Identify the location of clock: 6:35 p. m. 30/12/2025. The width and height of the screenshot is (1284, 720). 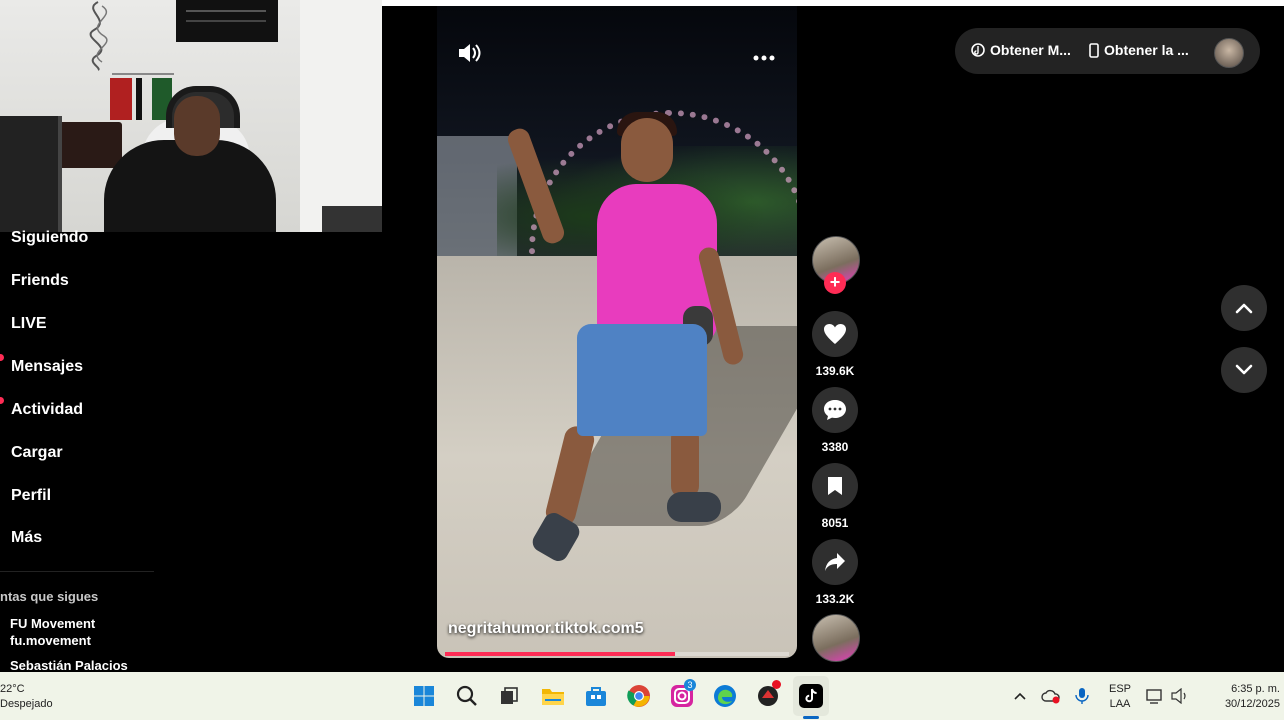
(1238, 697).